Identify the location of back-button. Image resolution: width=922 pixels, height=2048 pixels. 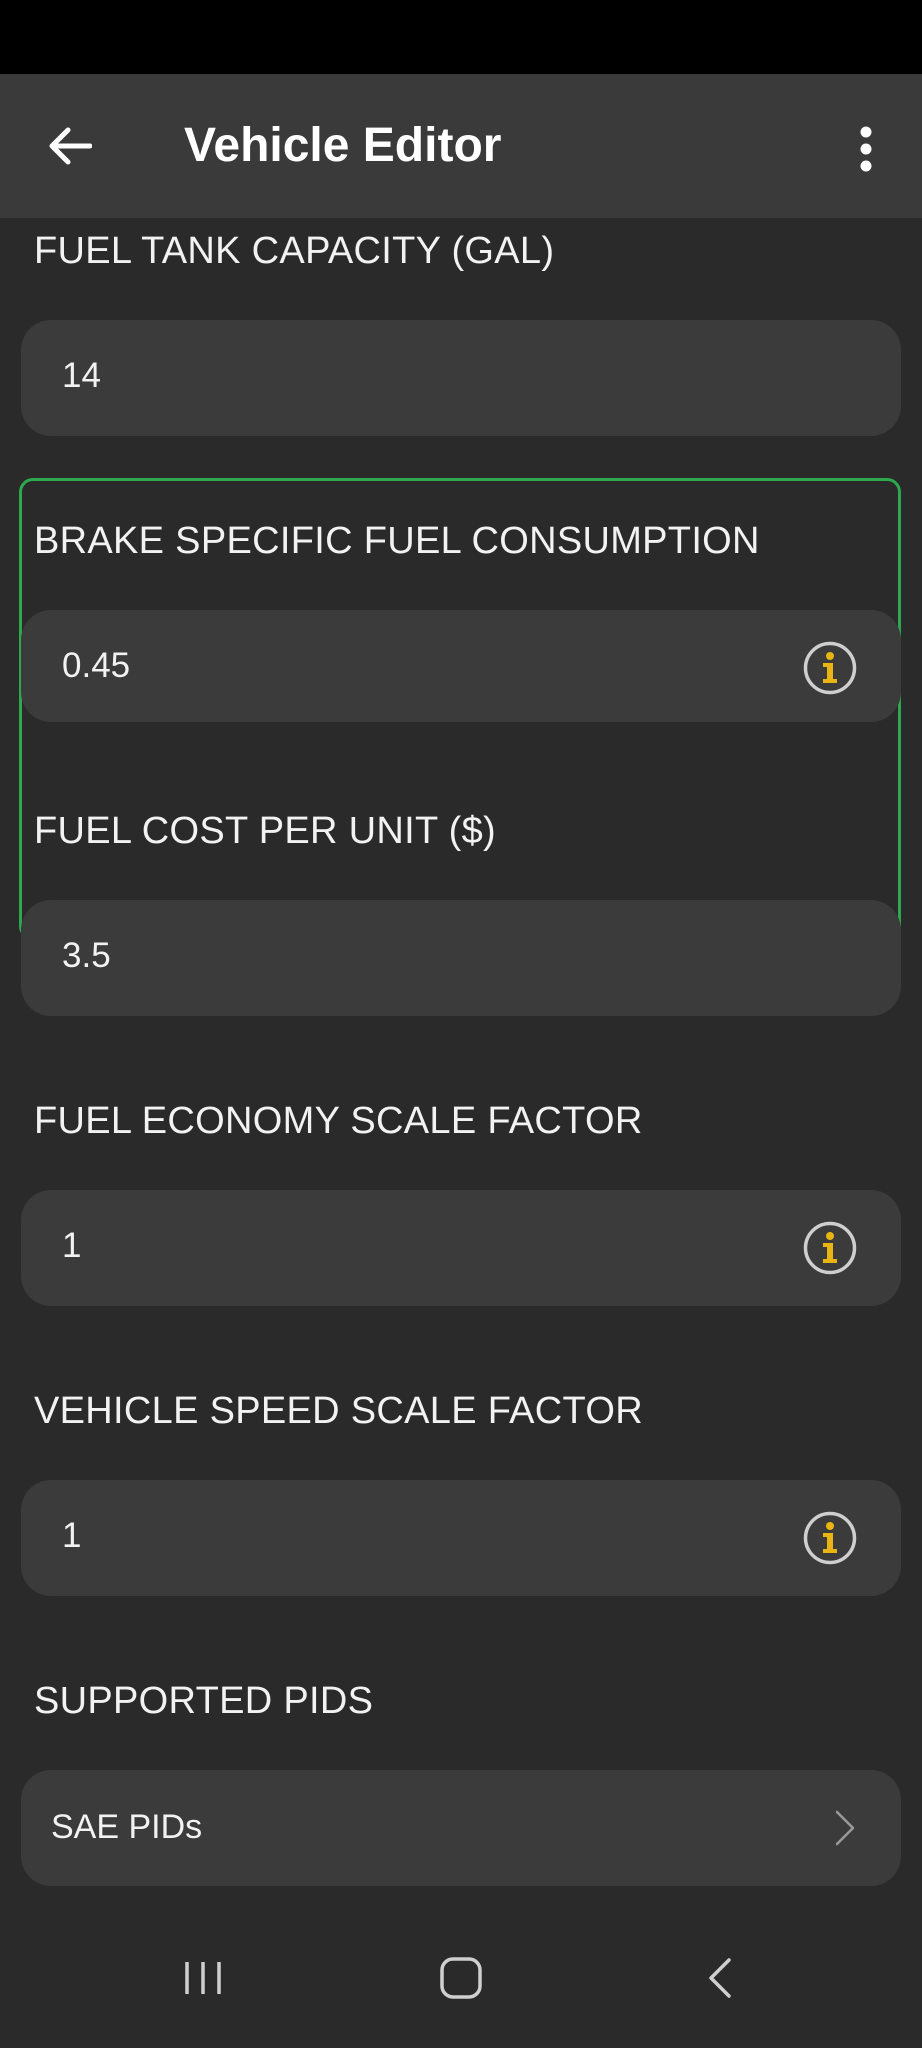
(70, 146).